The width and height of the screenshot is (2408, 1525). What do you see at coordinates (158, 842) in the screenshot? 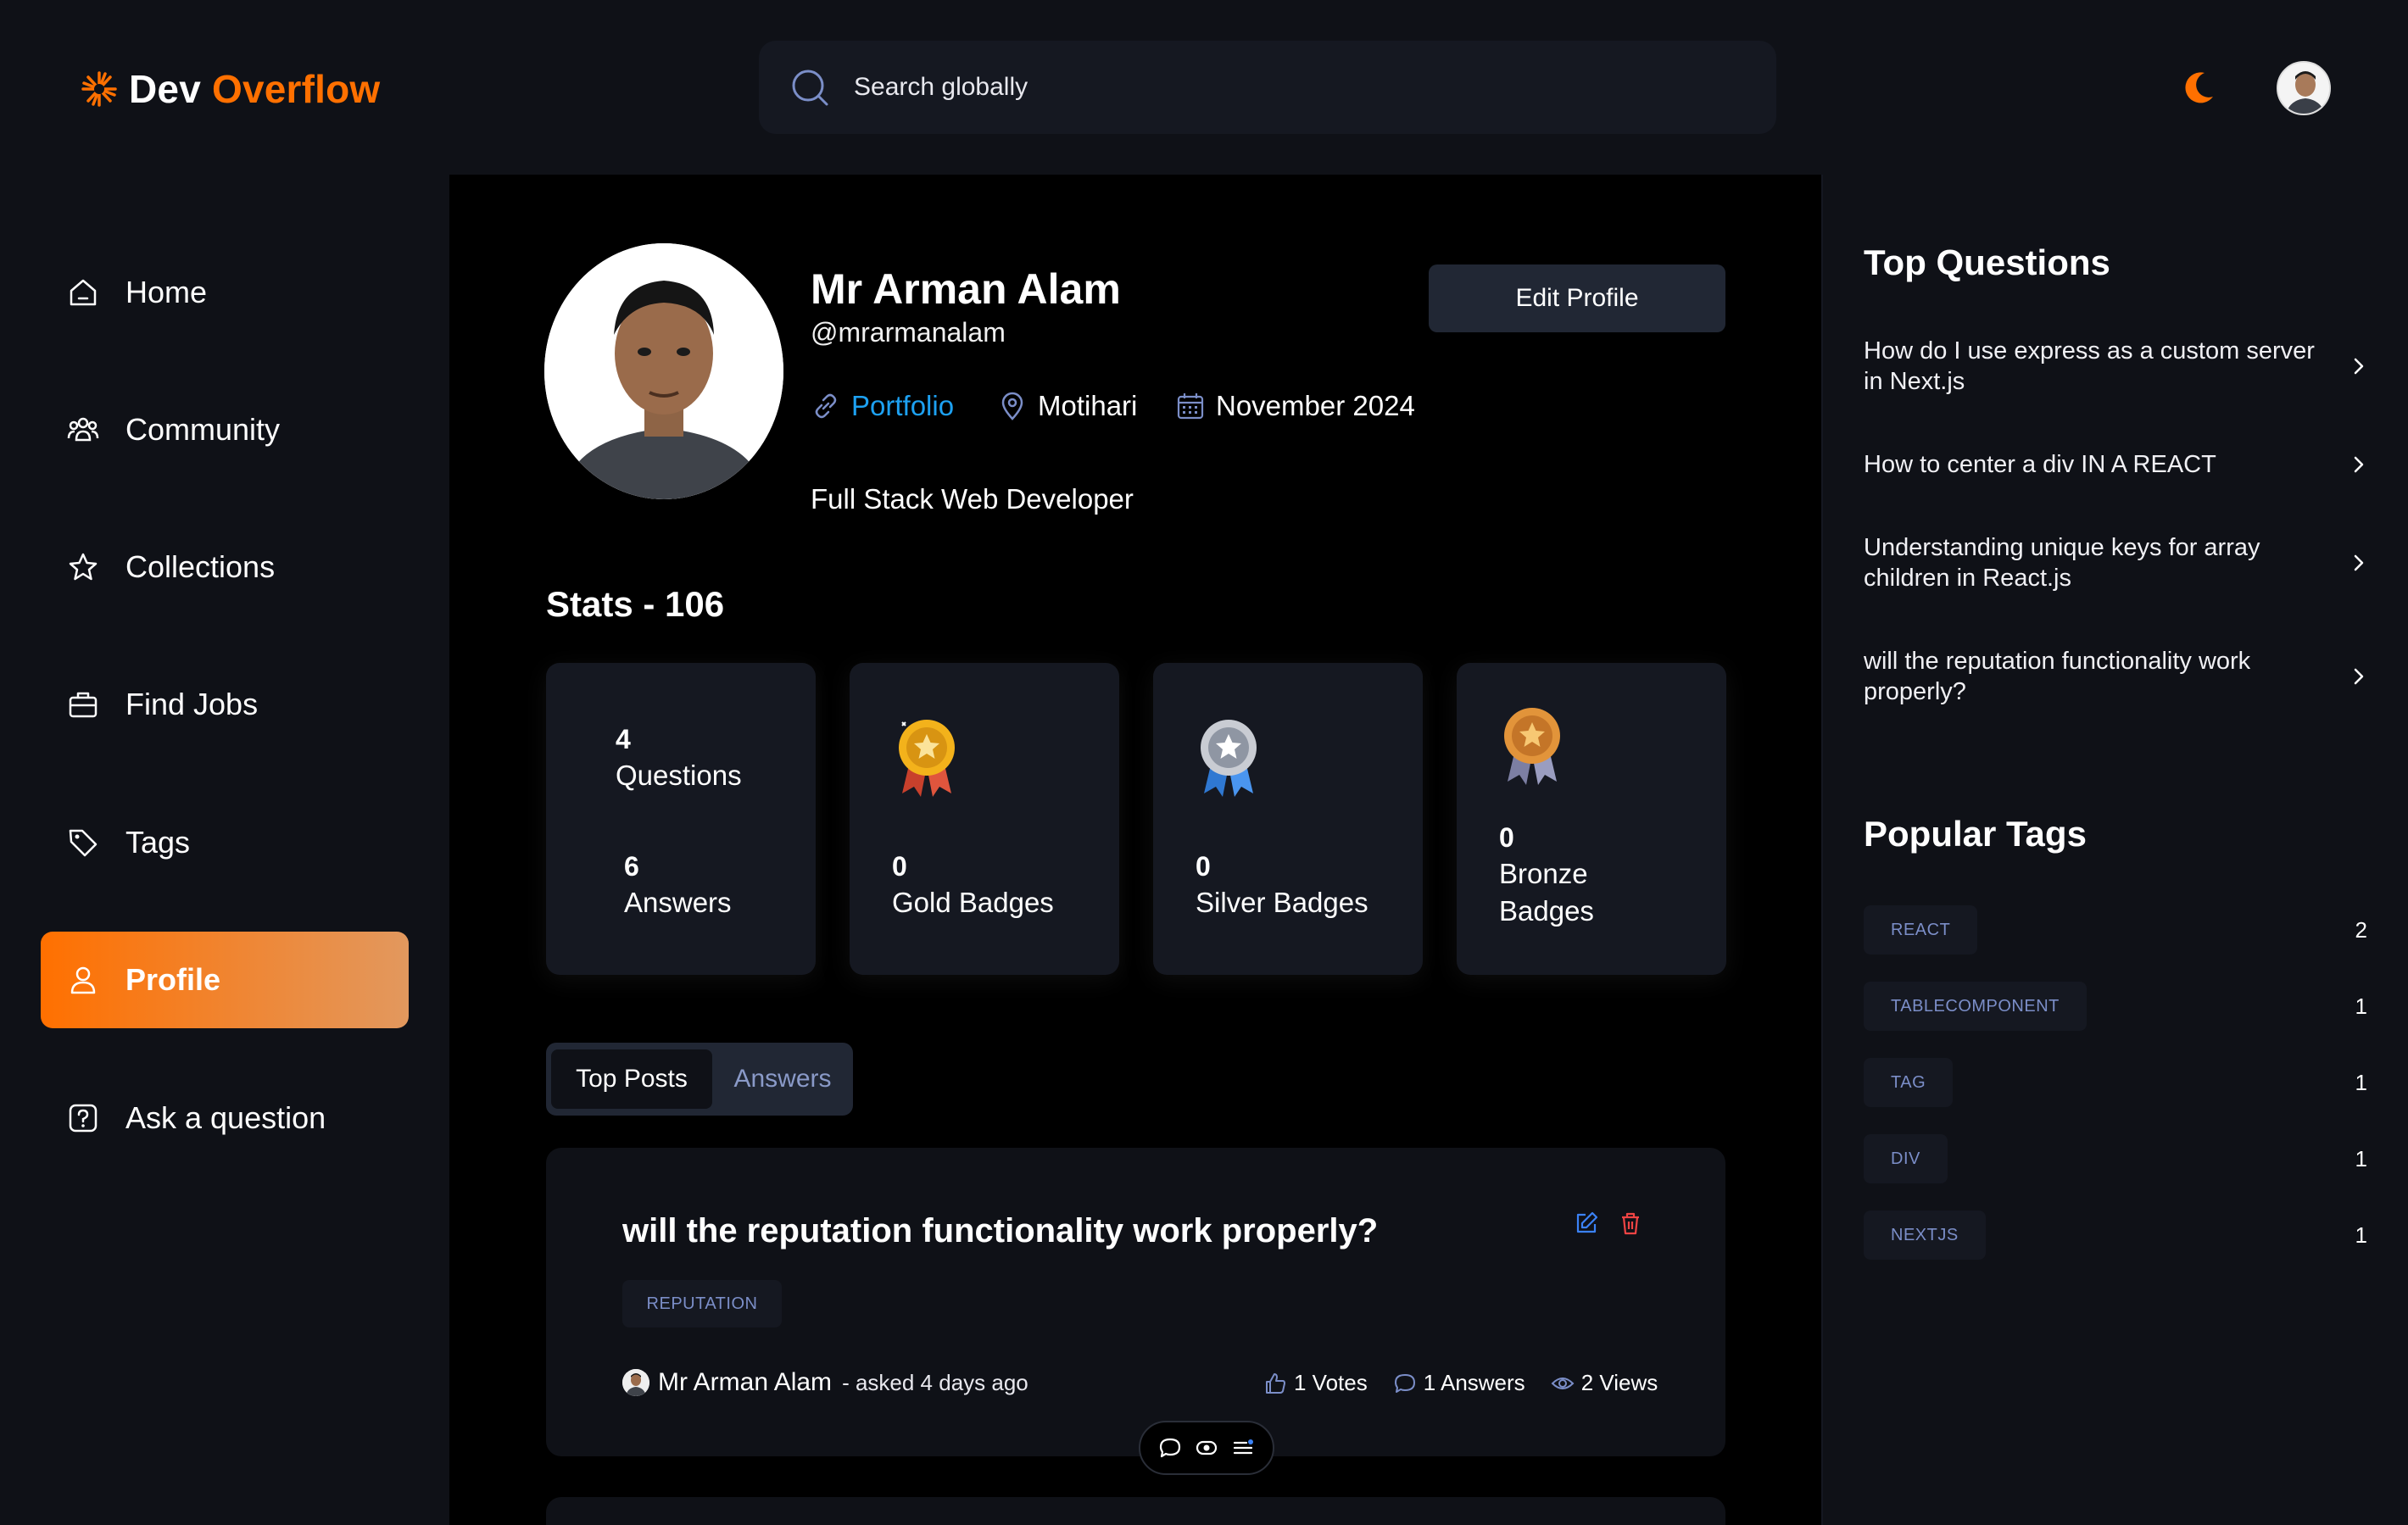
I see `sidebar-item-label: Tags` at bounding box center [158, 842].